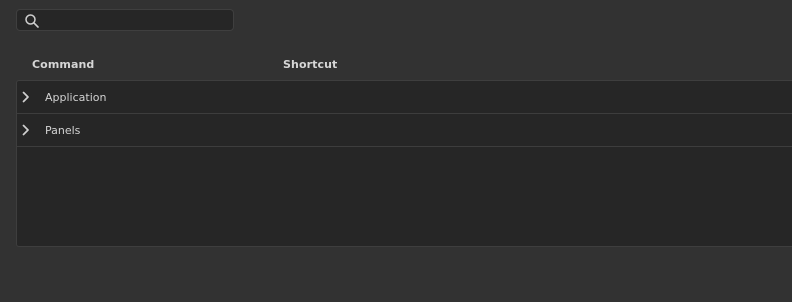 The width and height of the screenshot is (792, 302). I want to click on search-input, so click(136, 20).